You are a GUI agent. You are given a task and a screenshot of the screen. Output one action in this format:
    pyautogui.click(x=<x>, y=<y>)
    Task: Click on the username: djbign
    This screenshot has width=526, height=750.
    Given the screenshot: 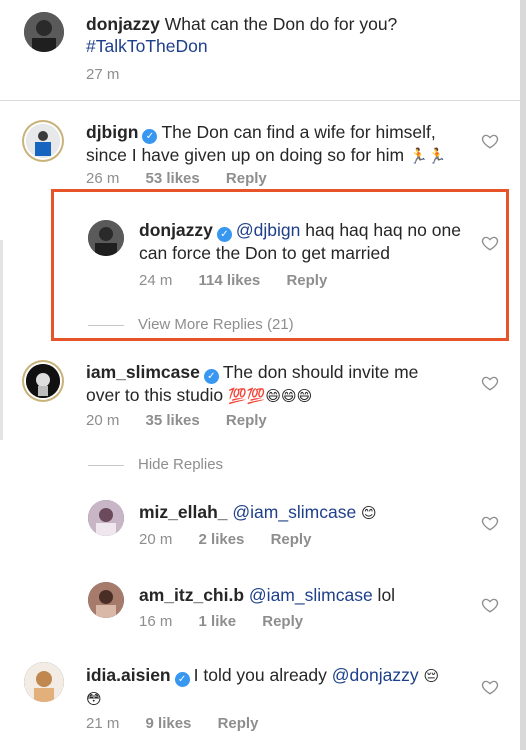 What is the action you would take?
    pyautogui.click(x=112, y=132)
    